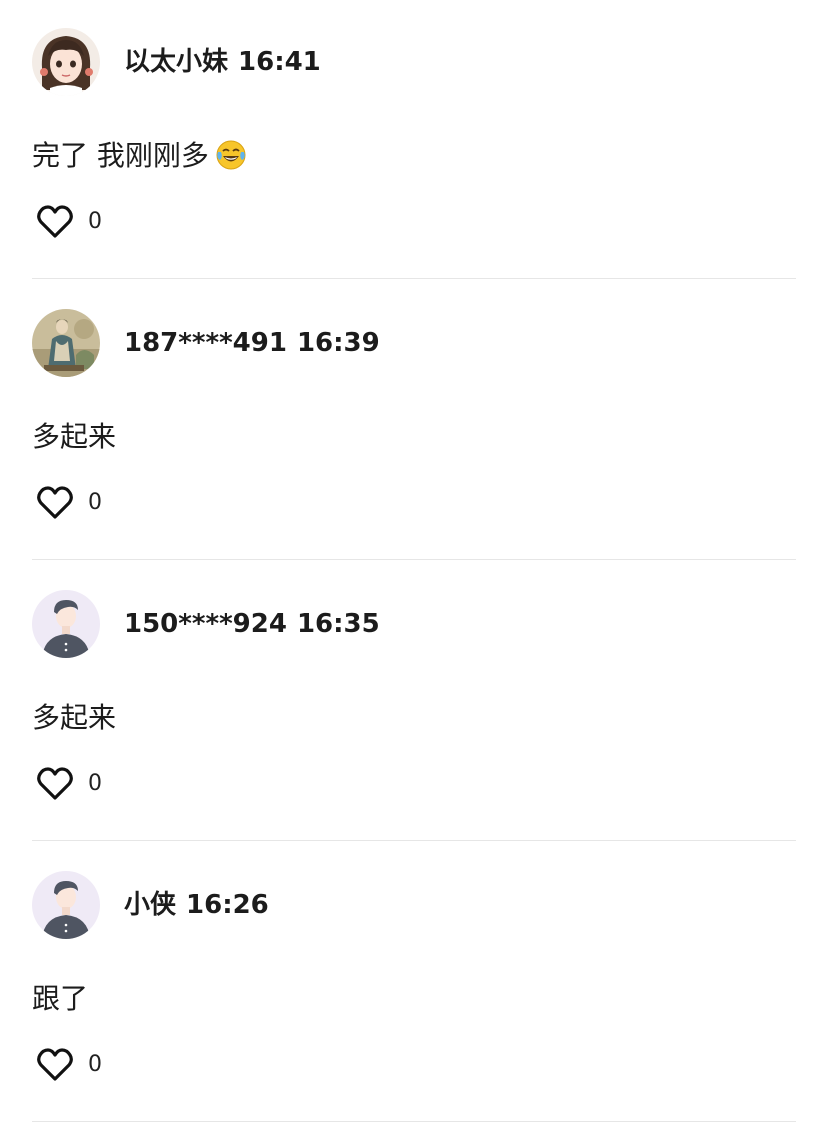 The image size is (828, 1124). I want to click on comment-header: 以太小妹 16:41, so click(222, 62).